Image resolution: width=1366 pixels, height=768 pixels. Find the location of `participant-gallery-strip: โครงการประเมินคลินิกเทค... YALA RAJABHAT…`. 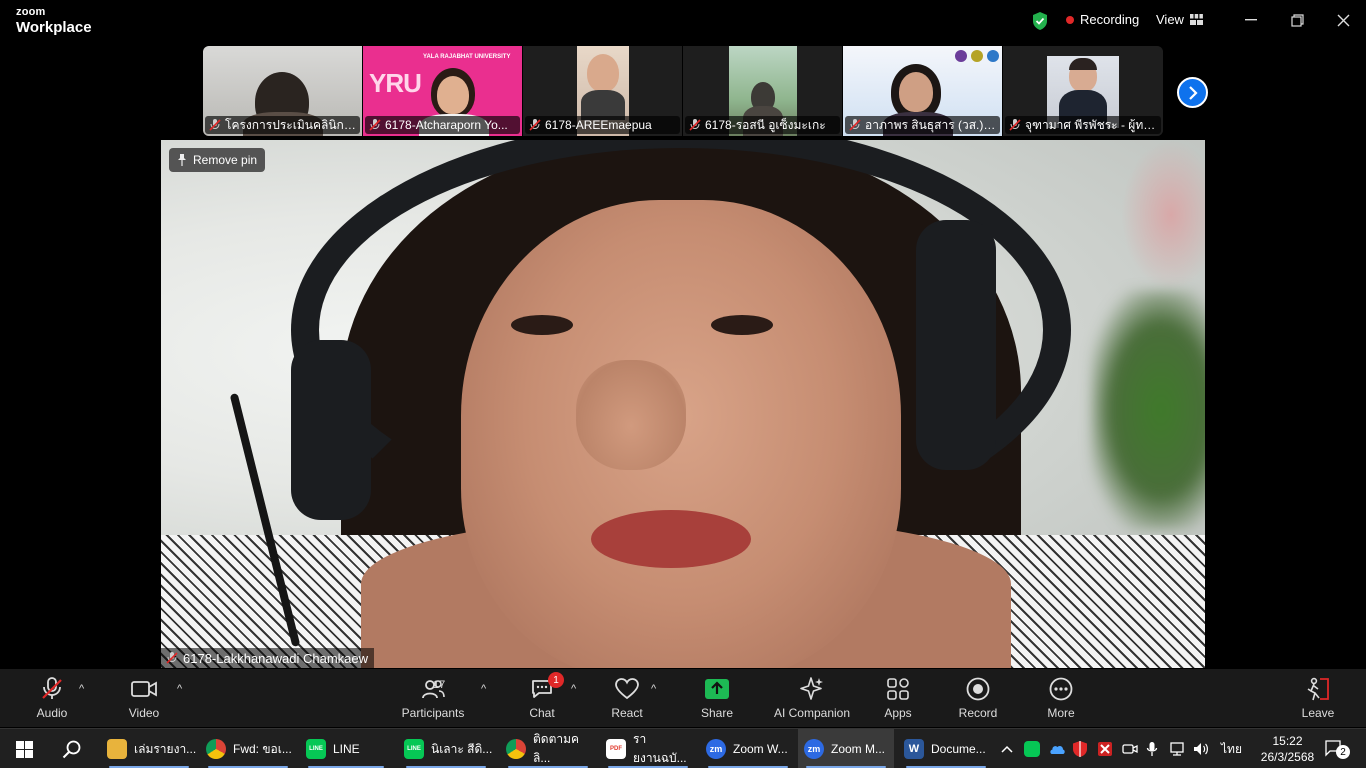

participant-gallery-strip: โครงการประเมินคลินิกเทค... YALA RAJABHAT… is located at coordinates (683, 91).